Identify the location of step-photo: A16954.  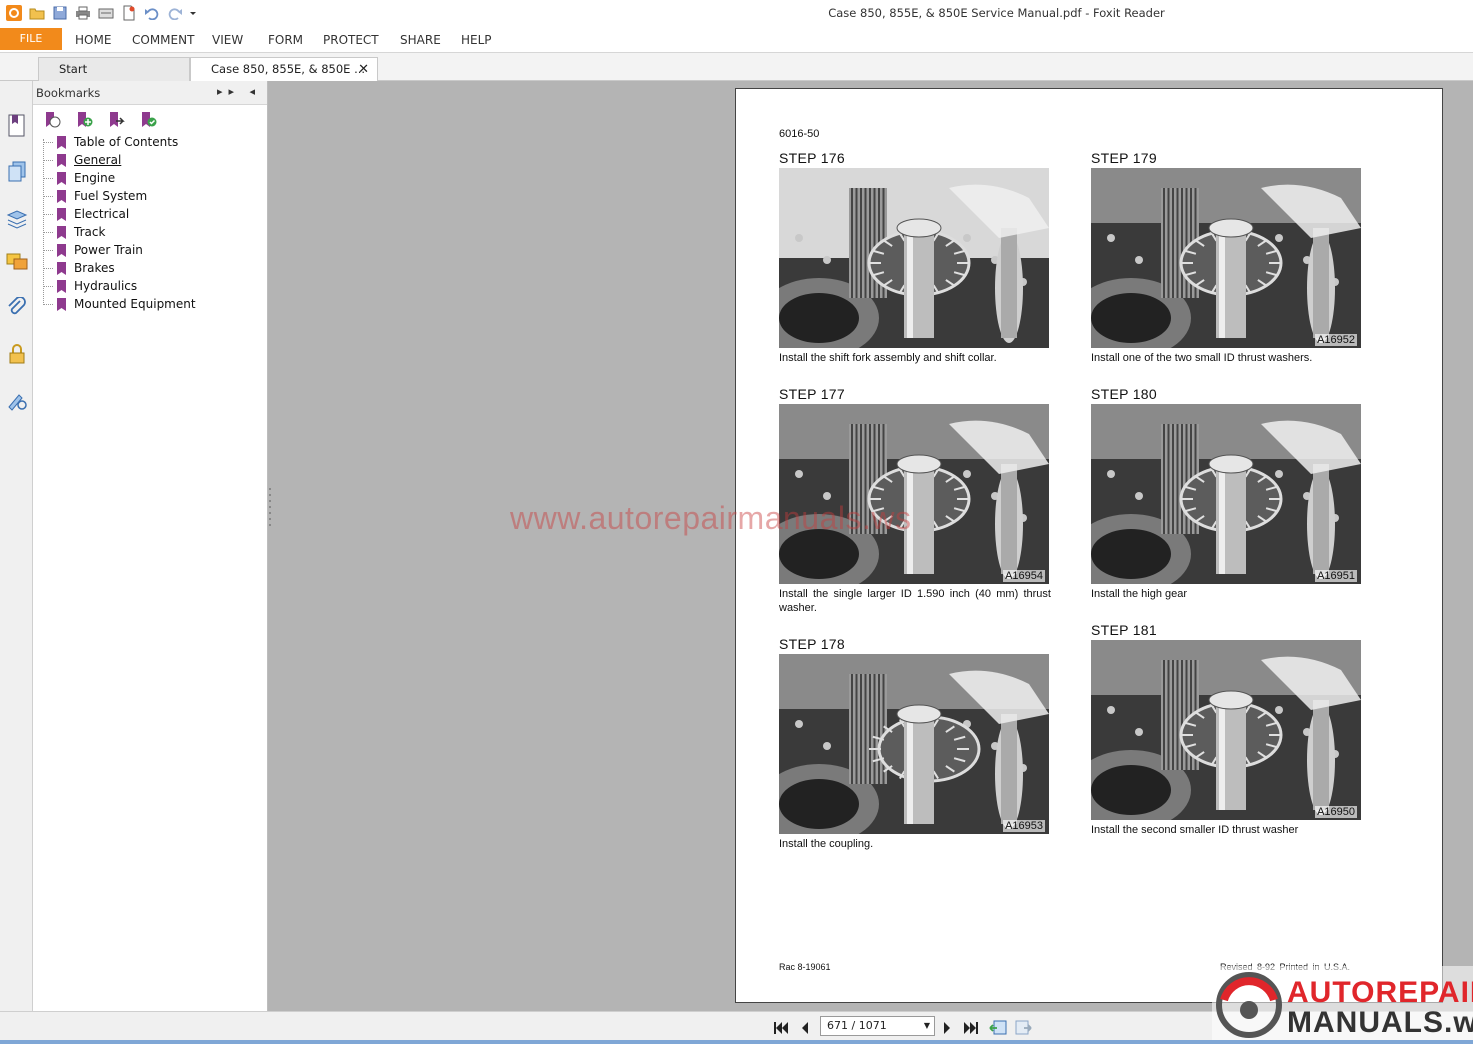
(914, 494).